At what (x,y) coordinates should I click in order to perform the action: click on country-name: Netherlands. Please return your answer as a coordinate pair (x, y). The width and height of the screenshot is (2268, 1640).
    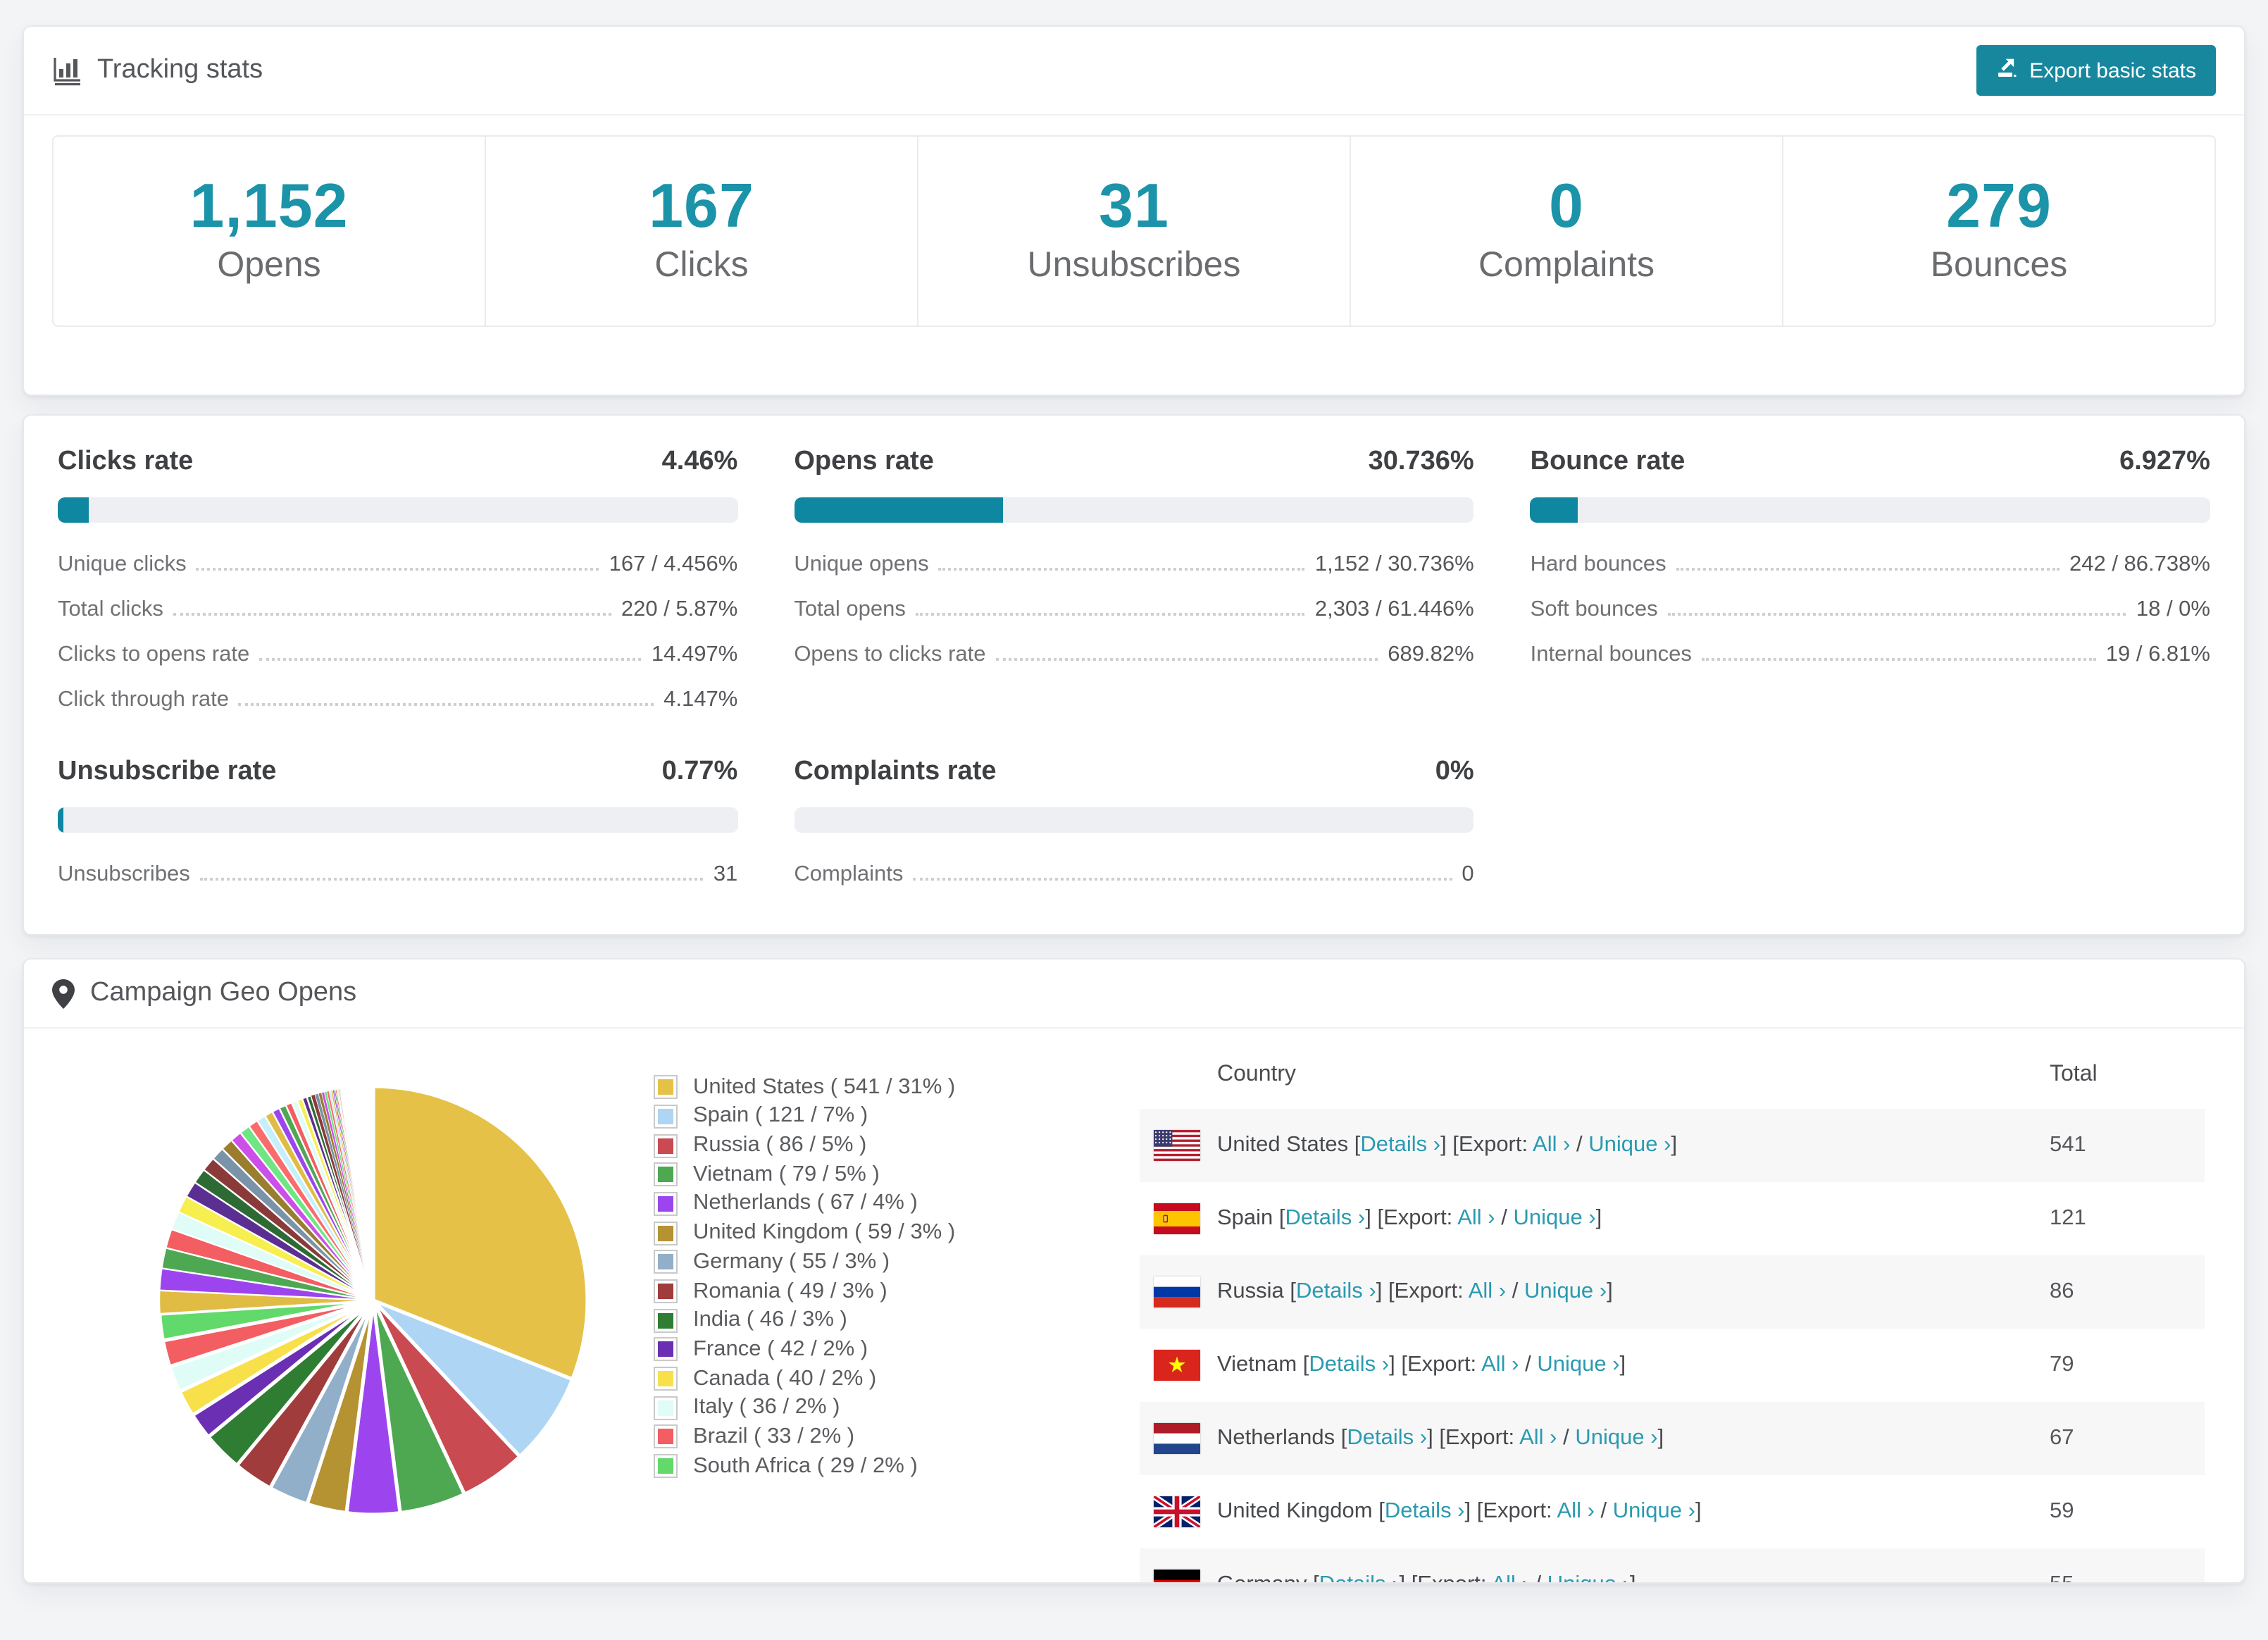
    Looking at the image, I should click on (1279, 1438).